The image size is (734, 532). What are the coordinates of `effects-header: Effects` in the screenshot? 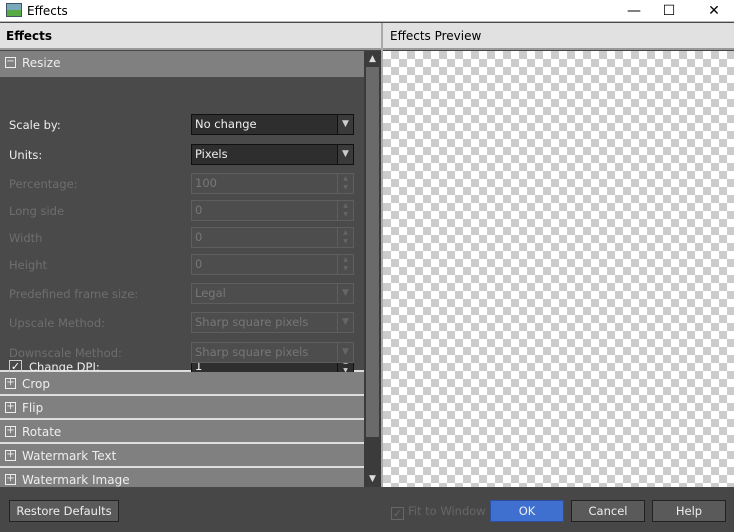 It's located at (190, 36).